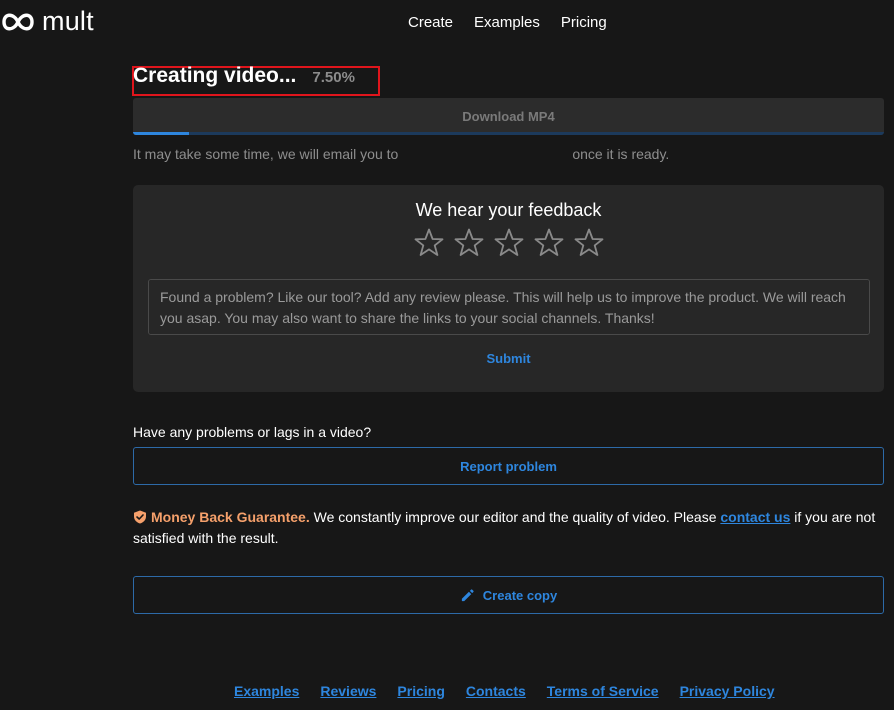  What do you see at coordinates (140, 517) in the screenshot?
I see `shield-check-icon` at bounding box center [140, 517].